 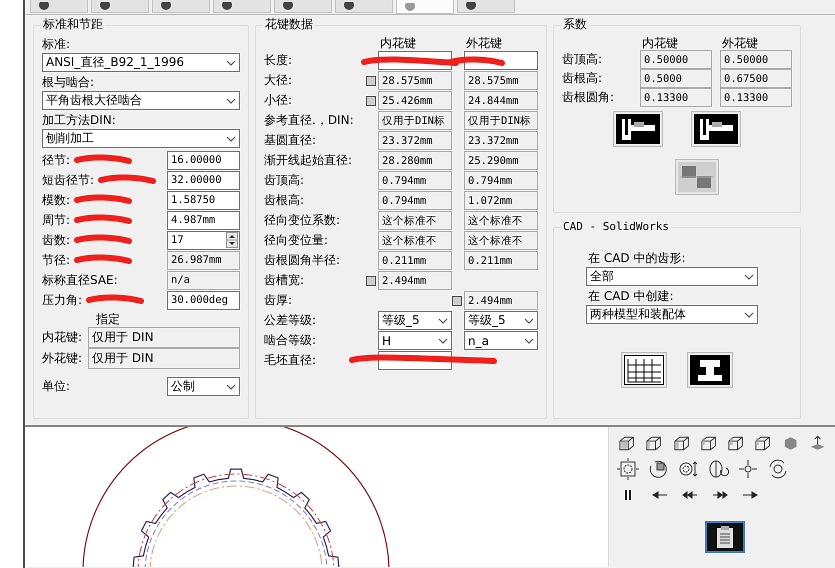 I want to click on dropdown: 两种模型和装配体, so click(x=672, y=314).